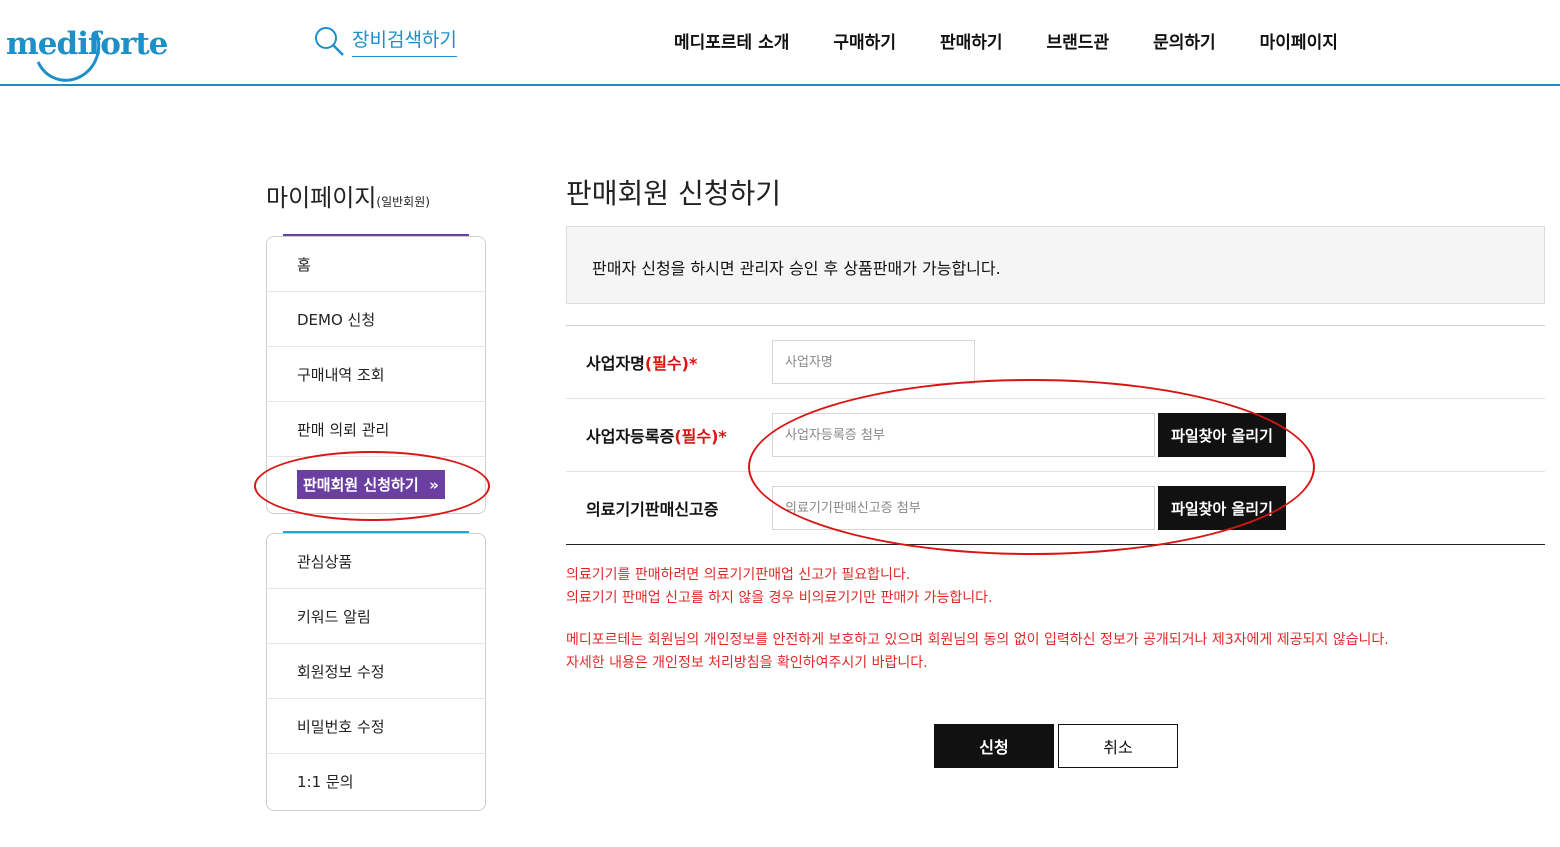 This screenshot has width=1560, height=847. I want to click on sidebar-item-sales-requests: 판매 의뢰 관리, so click(376, 429).